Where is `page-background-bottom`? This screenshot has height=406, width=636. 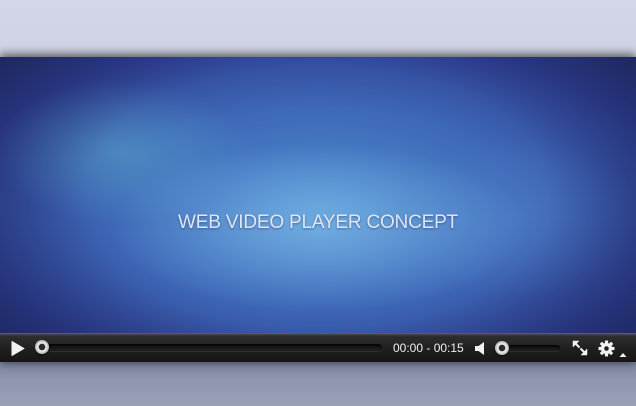
page-background-bottom is located at coordinates (318, 384).